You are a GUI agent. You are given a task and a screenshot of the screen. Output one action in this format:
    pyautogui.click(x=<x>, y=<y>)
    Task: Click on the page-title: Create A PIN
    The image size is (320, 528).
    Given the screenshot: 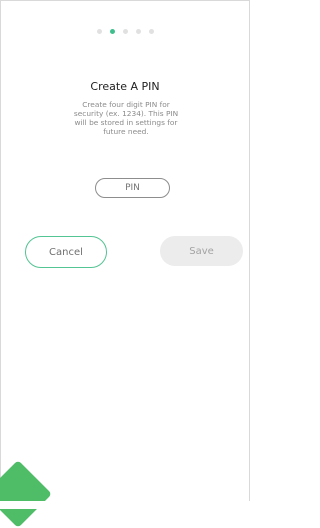 What is the action you would take?
    pyautogui.click(x=125, y=86)
    